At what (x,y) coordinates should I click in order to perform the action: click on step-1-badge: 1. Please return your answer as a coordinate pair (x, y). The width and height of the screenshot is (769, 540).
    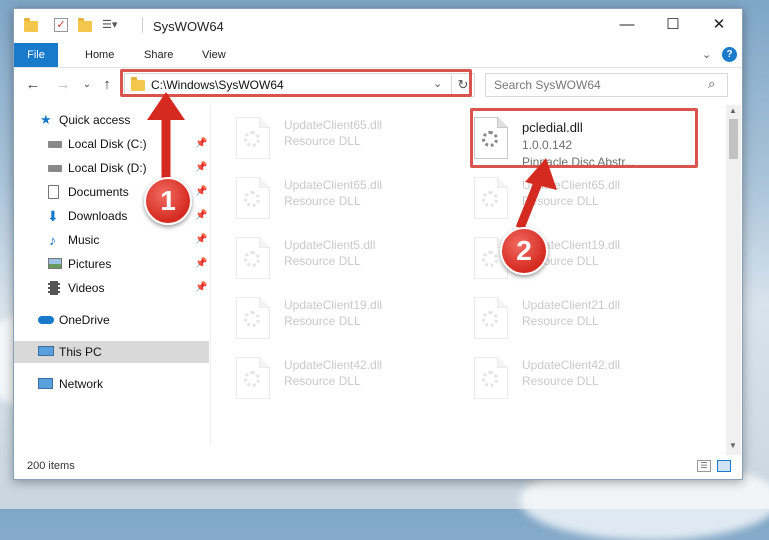
    Looking at the image, I should click on (168, 201).